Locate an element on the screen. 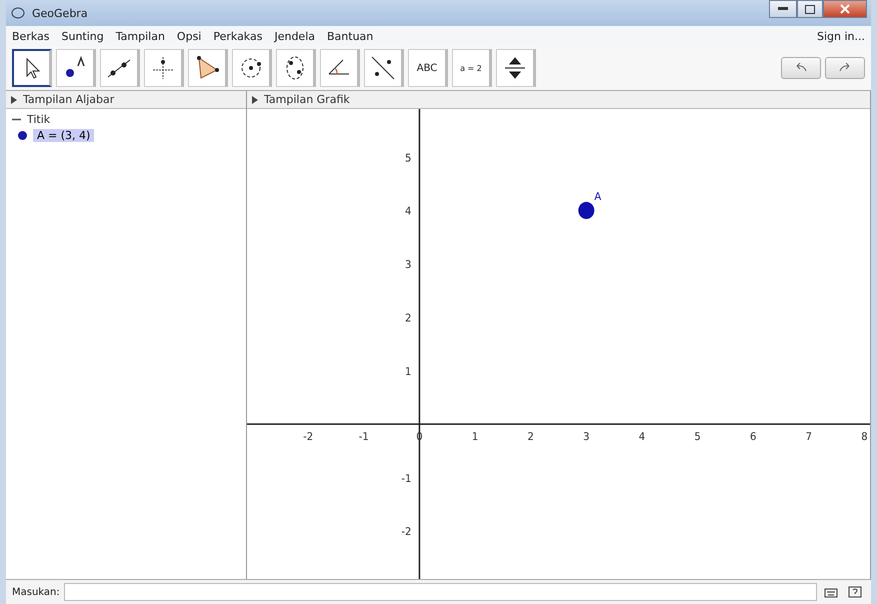 Image resolution: width=877 pixels, height=604 pixels. panel-title: Tampilan Grafik is located at coordinates (307, 99).